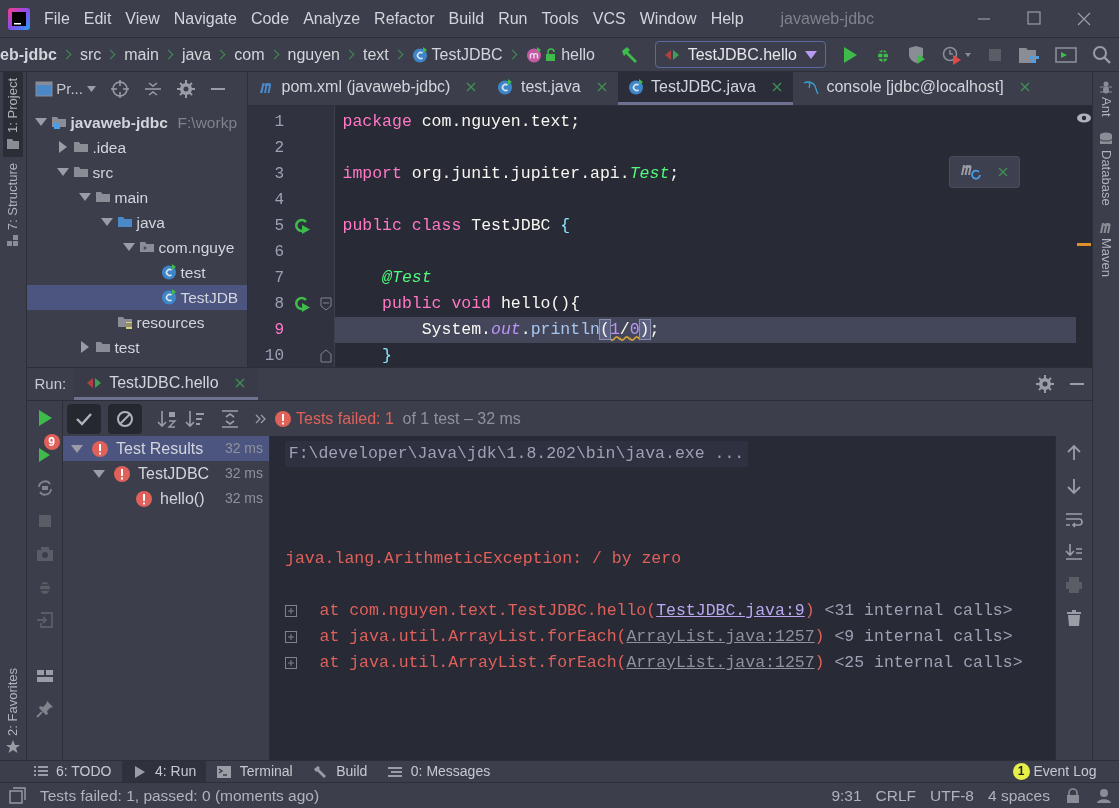  I want to click on breadcrumb-item: java, so click(196, 54).